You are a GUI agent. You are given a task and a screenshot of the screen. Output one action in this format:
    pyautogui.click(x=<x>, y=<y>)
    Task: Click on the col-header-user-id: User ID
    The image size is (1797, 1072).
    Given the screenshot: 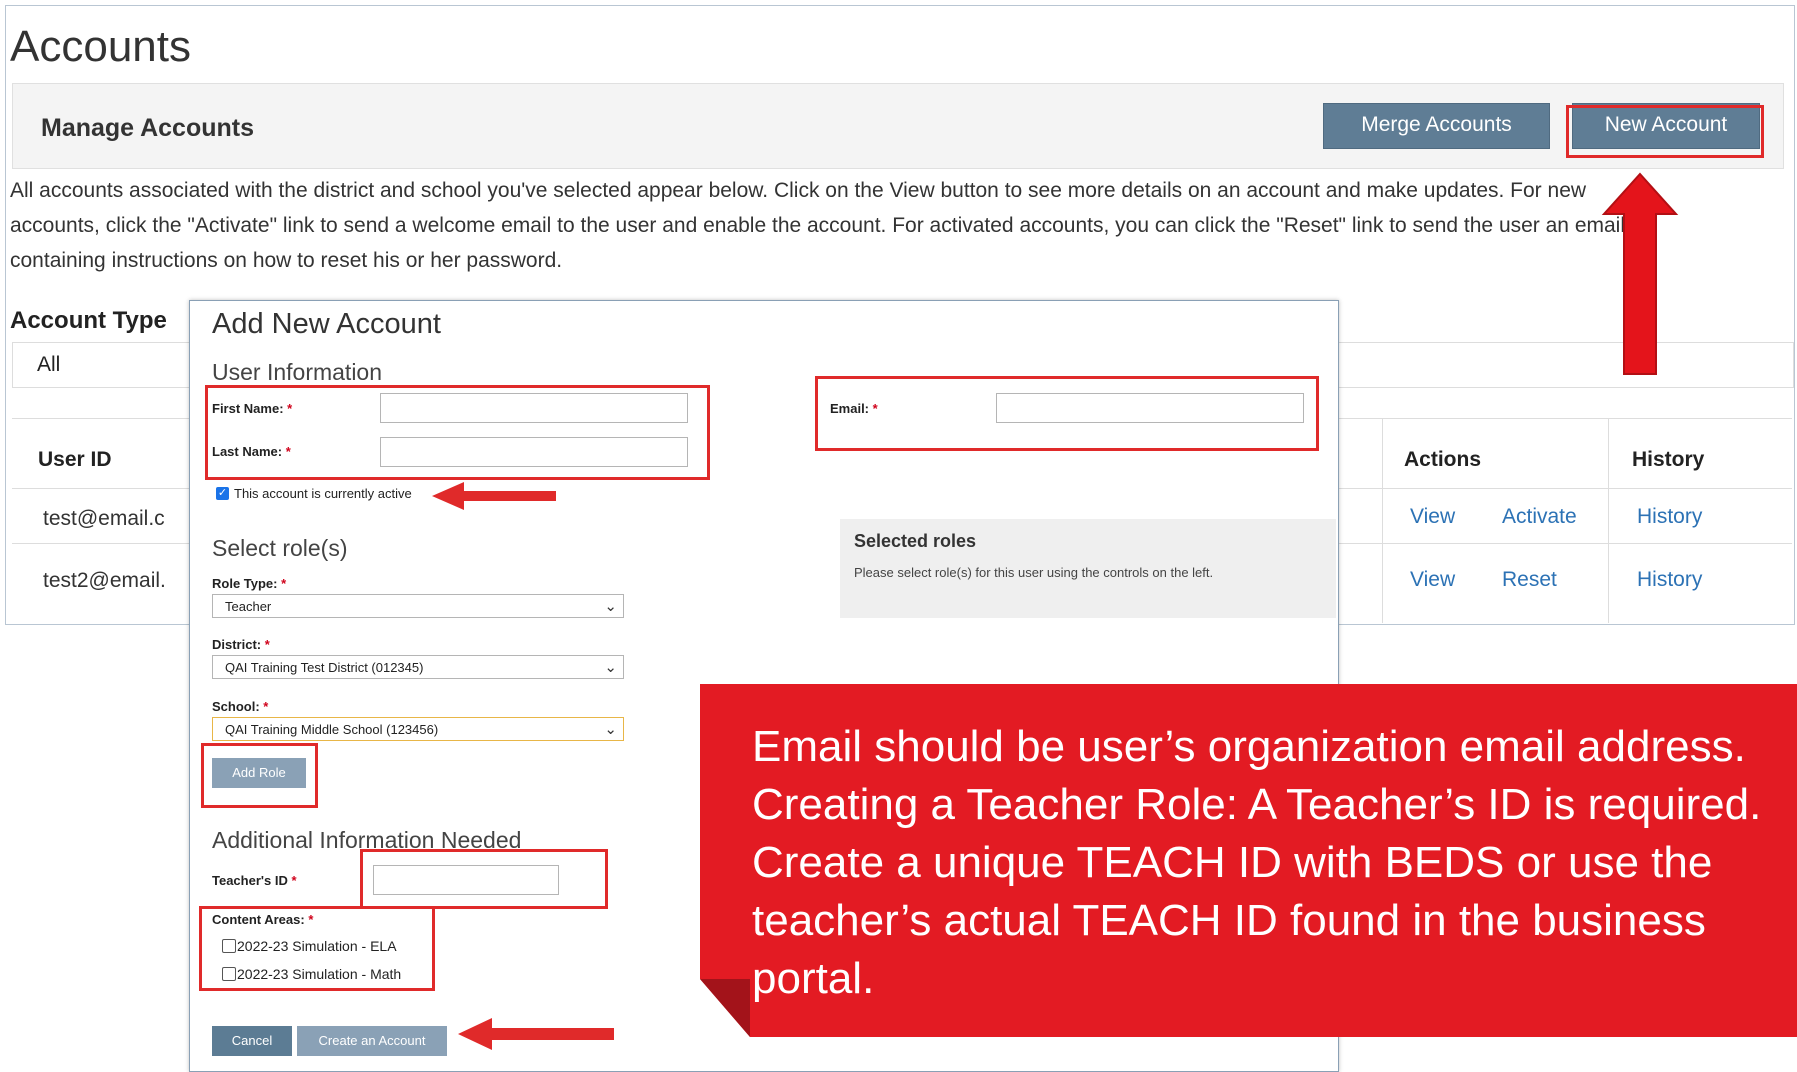 What is the action you would take?
    pyautogui.click(x=75, y=460)
    